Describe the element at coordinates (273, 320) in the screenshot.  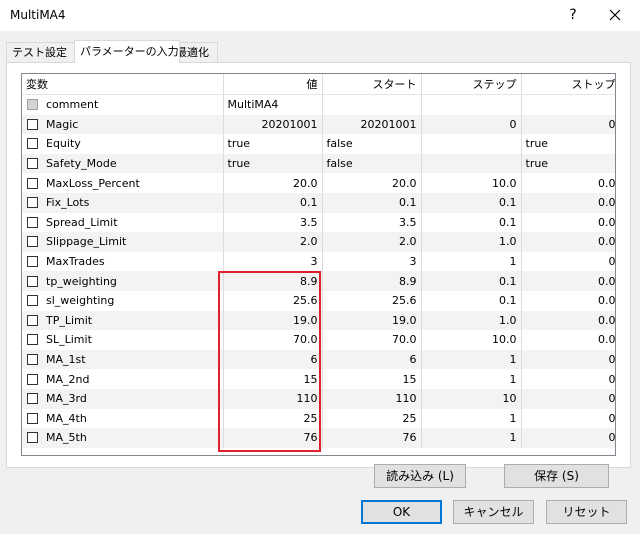
I see `value-cell: 19.0` at that location.